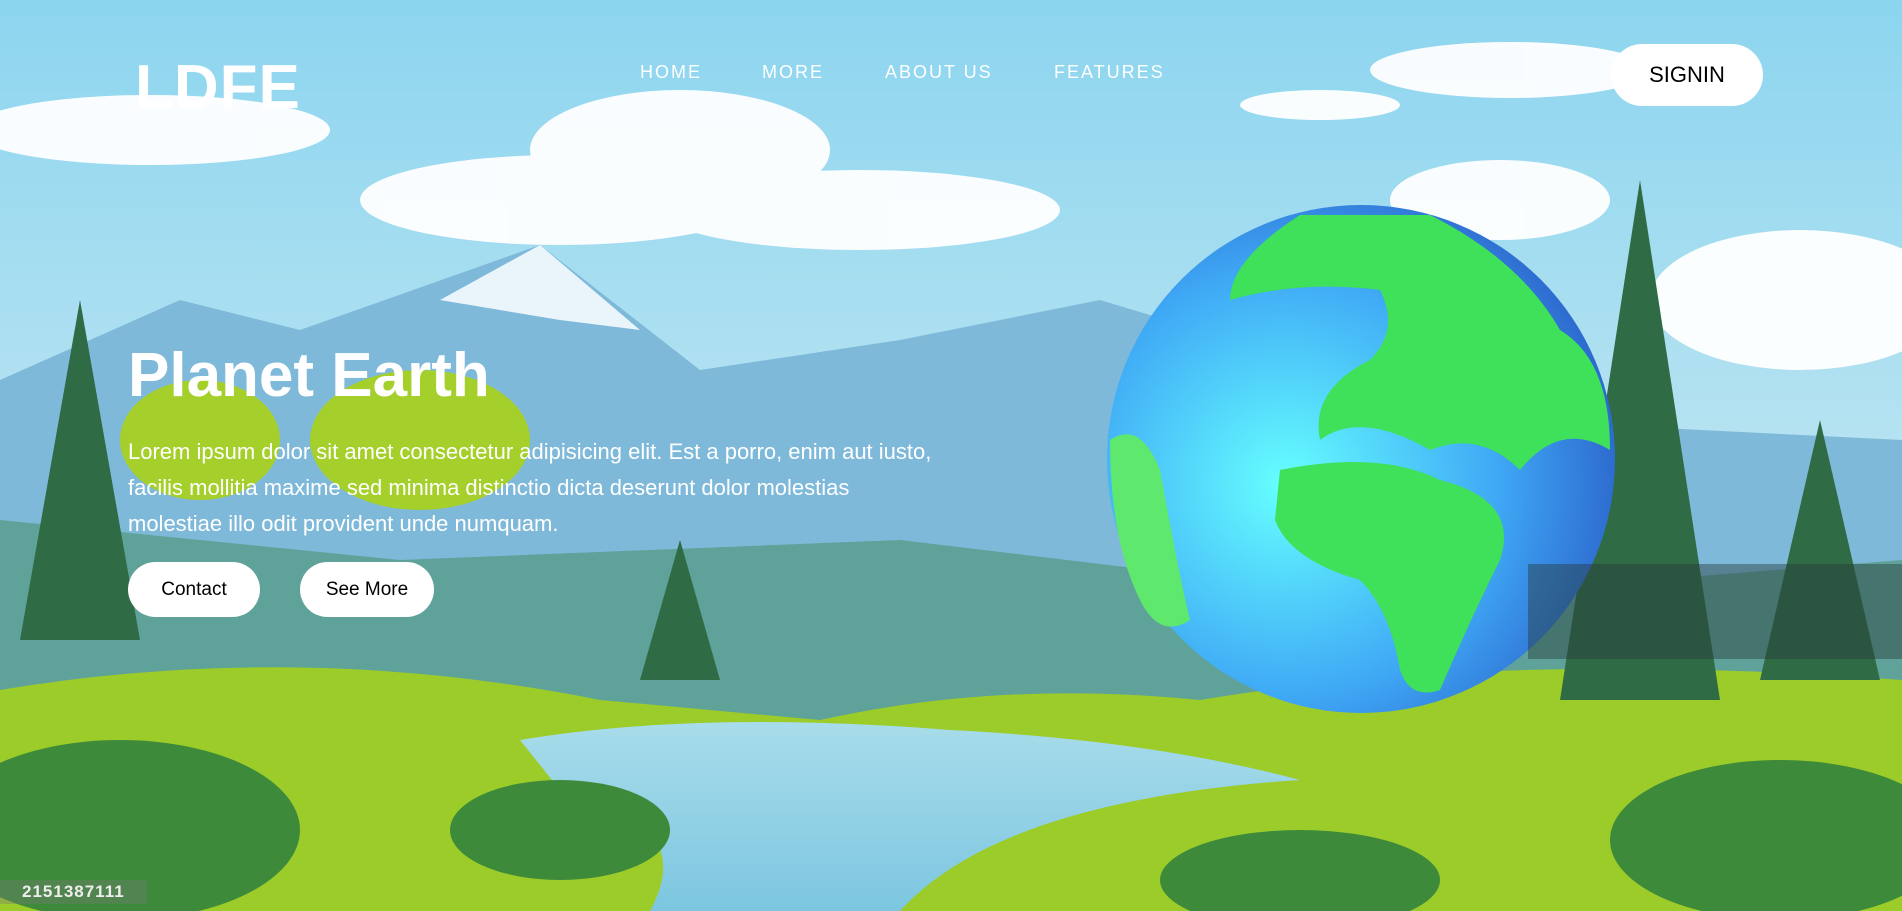  I want to click on nav-home: HOME, so click(671, 72).